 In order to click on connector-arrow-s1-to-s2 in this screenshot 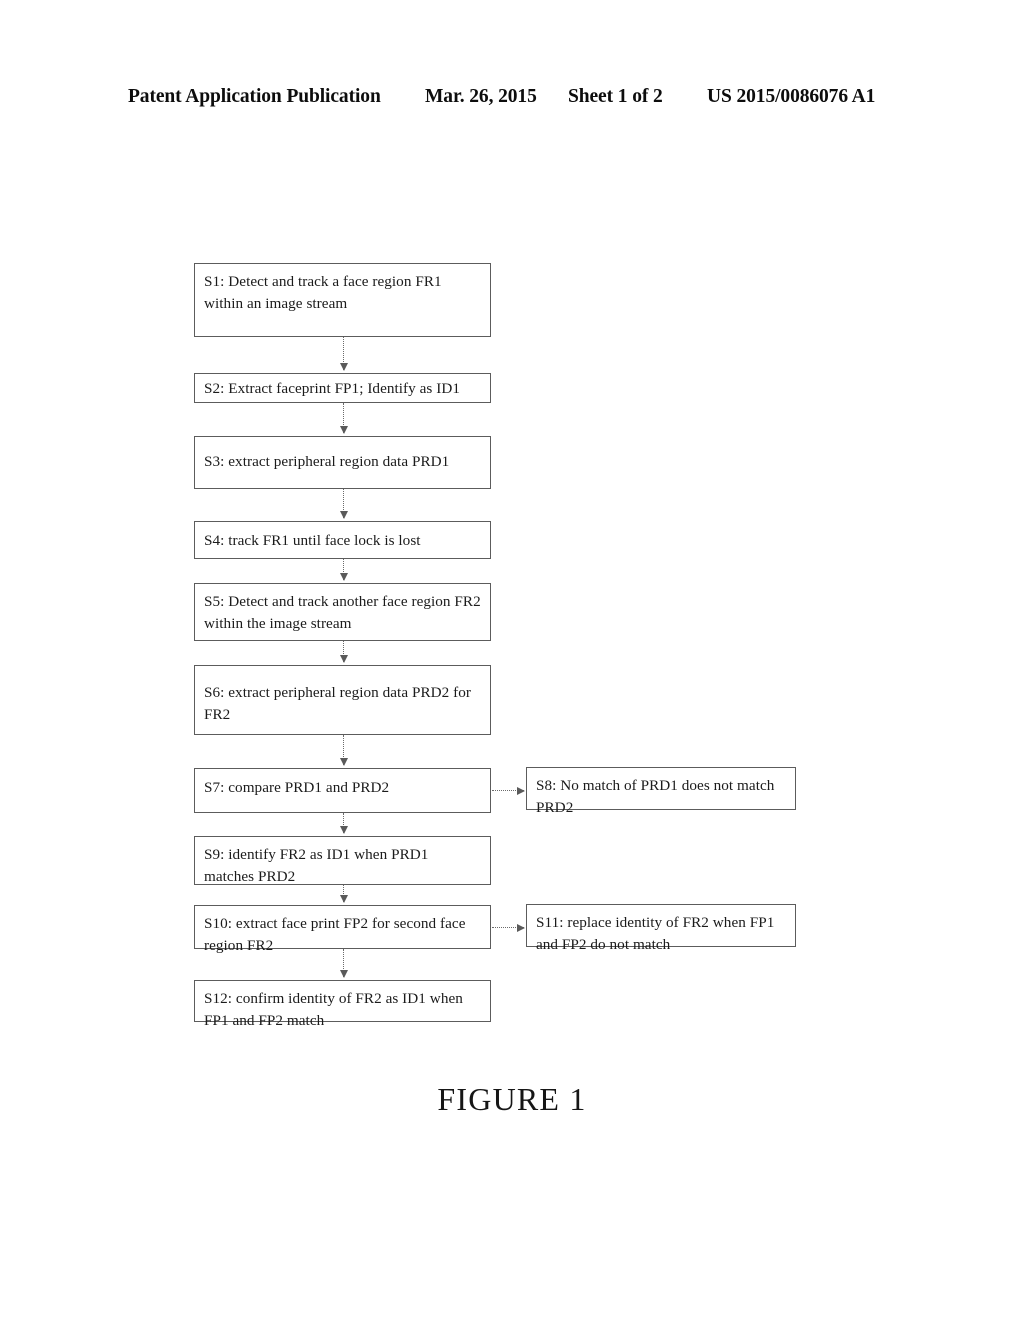, I will do `click(343, 354)`.